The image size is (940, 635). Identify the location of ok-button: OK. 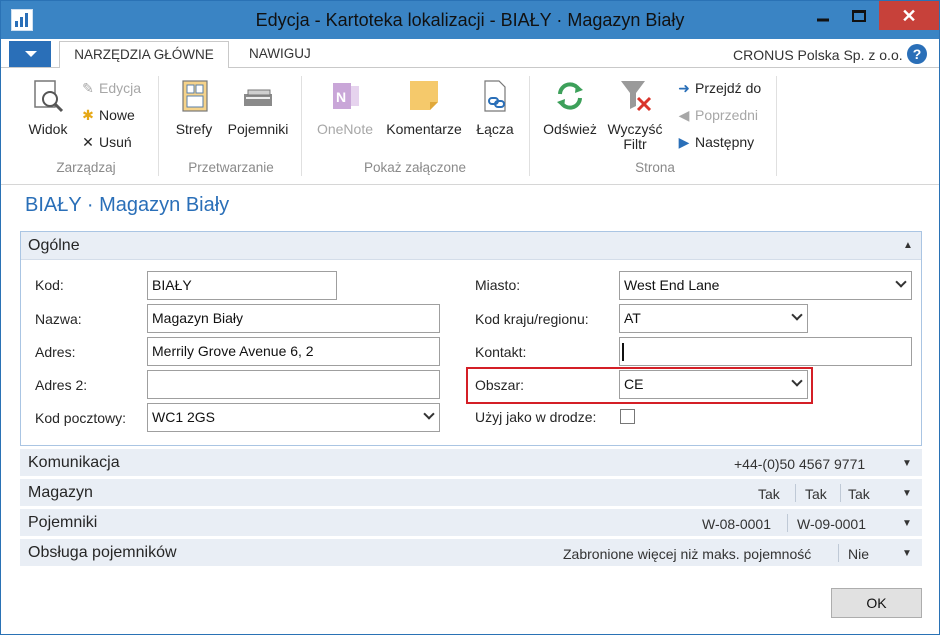
(876, 603).